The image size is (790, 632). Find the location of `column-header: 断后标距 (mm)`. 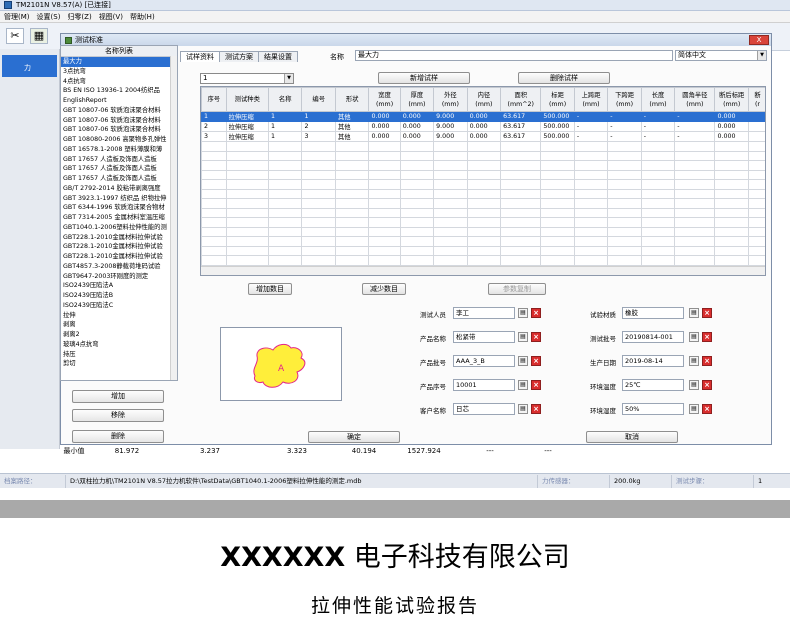

column-header: 断后标距 (mm) is located at coordinates (731, 99).